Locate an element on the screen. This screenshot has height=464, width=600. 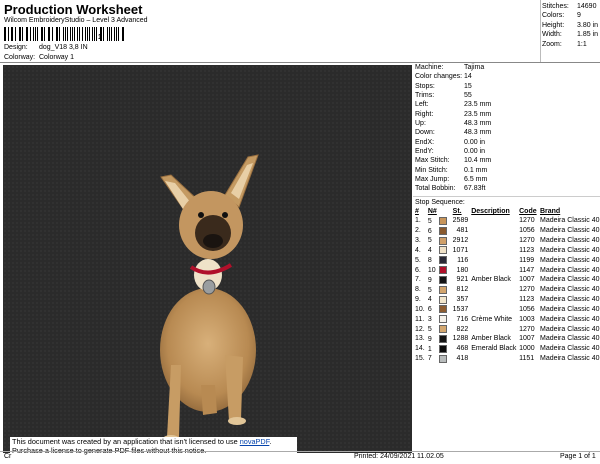
summary-row: Height: 3.80 in is located at coordinates (570, 25).